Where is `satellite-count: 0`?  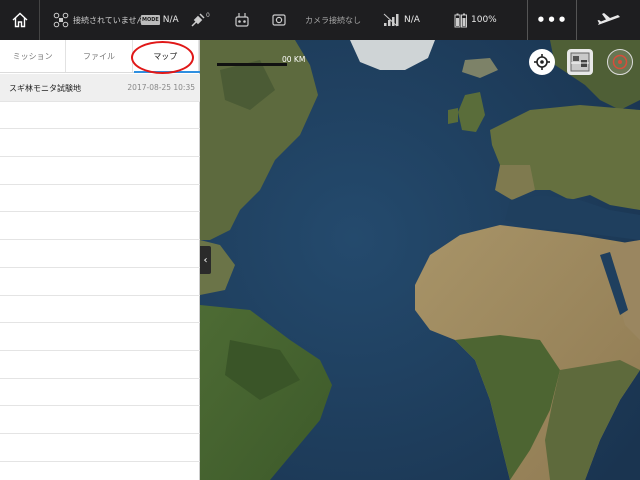
satellite-count: 0 is located at coordinates (208, 15).